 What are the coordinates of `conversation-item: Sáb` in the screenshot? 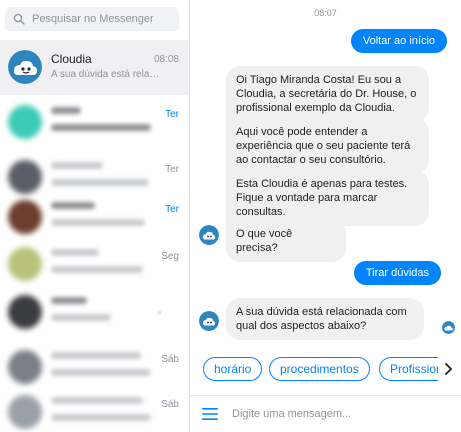 It's located at (94, 408).